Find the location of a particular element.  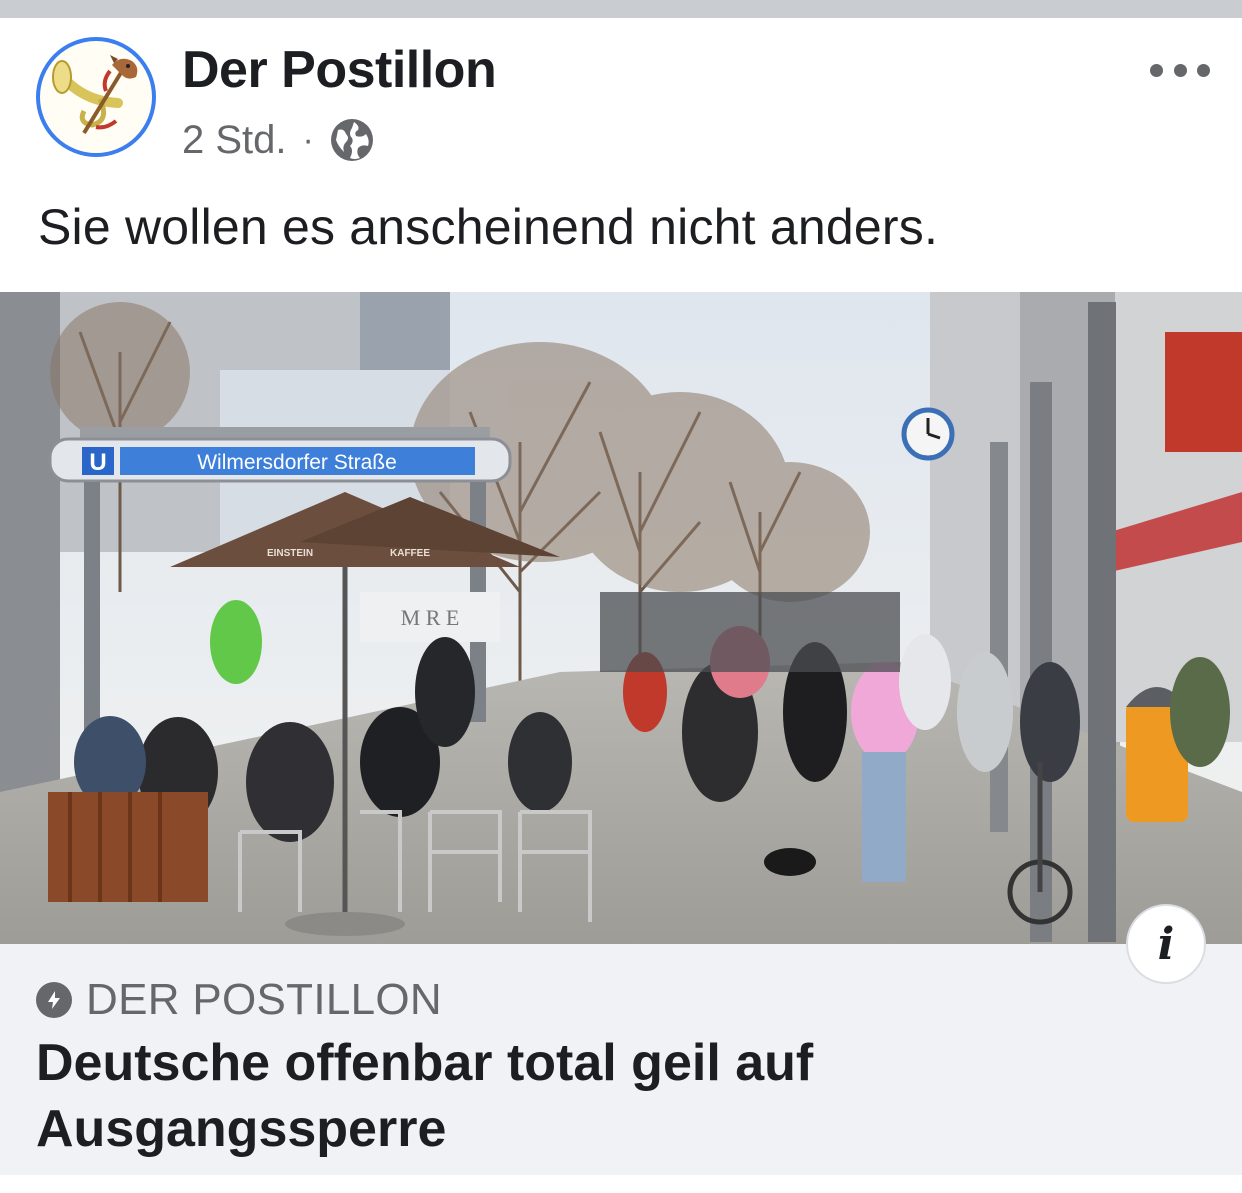

instant-article-bolt-icon is located at coordinates (54, 1000).